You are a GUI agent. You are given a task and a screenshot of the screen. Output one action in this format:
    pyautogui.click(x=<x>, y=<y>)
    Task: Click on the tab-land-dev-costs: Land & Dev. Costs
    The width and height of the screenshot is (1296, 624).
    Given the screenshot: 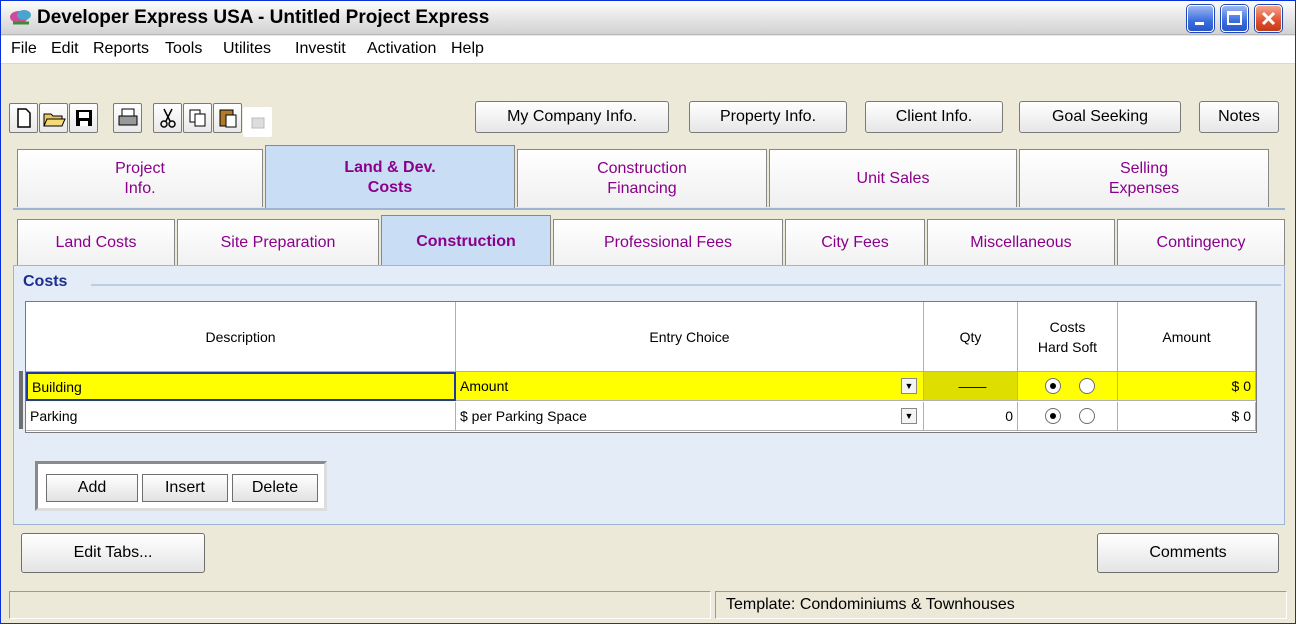 What is the action you would take?
    pyautogui.click(x=390, y=177)
    